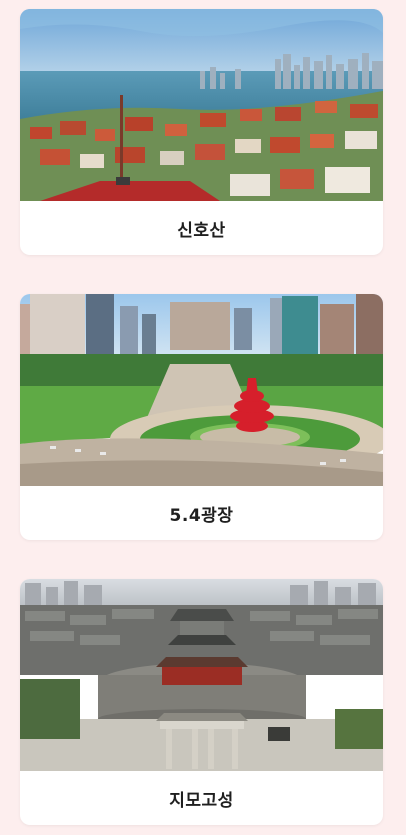 The image size is (406, 835). Describe the element at coordinates (201, 515) in the screenshot. I see `attraction-name: 5.4광장` at that location.